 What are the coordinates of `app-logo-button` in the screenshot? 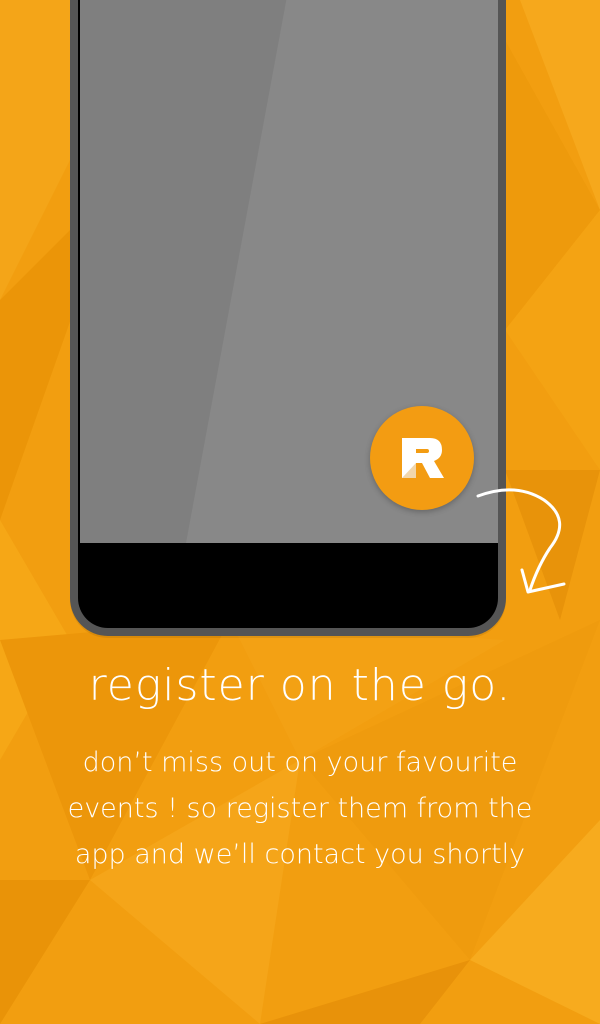 It's located at (422, 458).